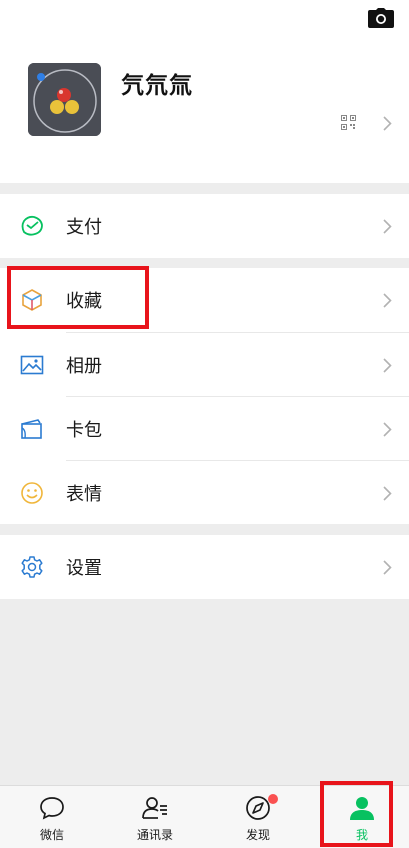 The width and height of the screenshot is (409, 848). What do you see at coordinates (204, 365) in the screenshot?
I see `menu-item-album: 相册` at bounding box center [204, 365].